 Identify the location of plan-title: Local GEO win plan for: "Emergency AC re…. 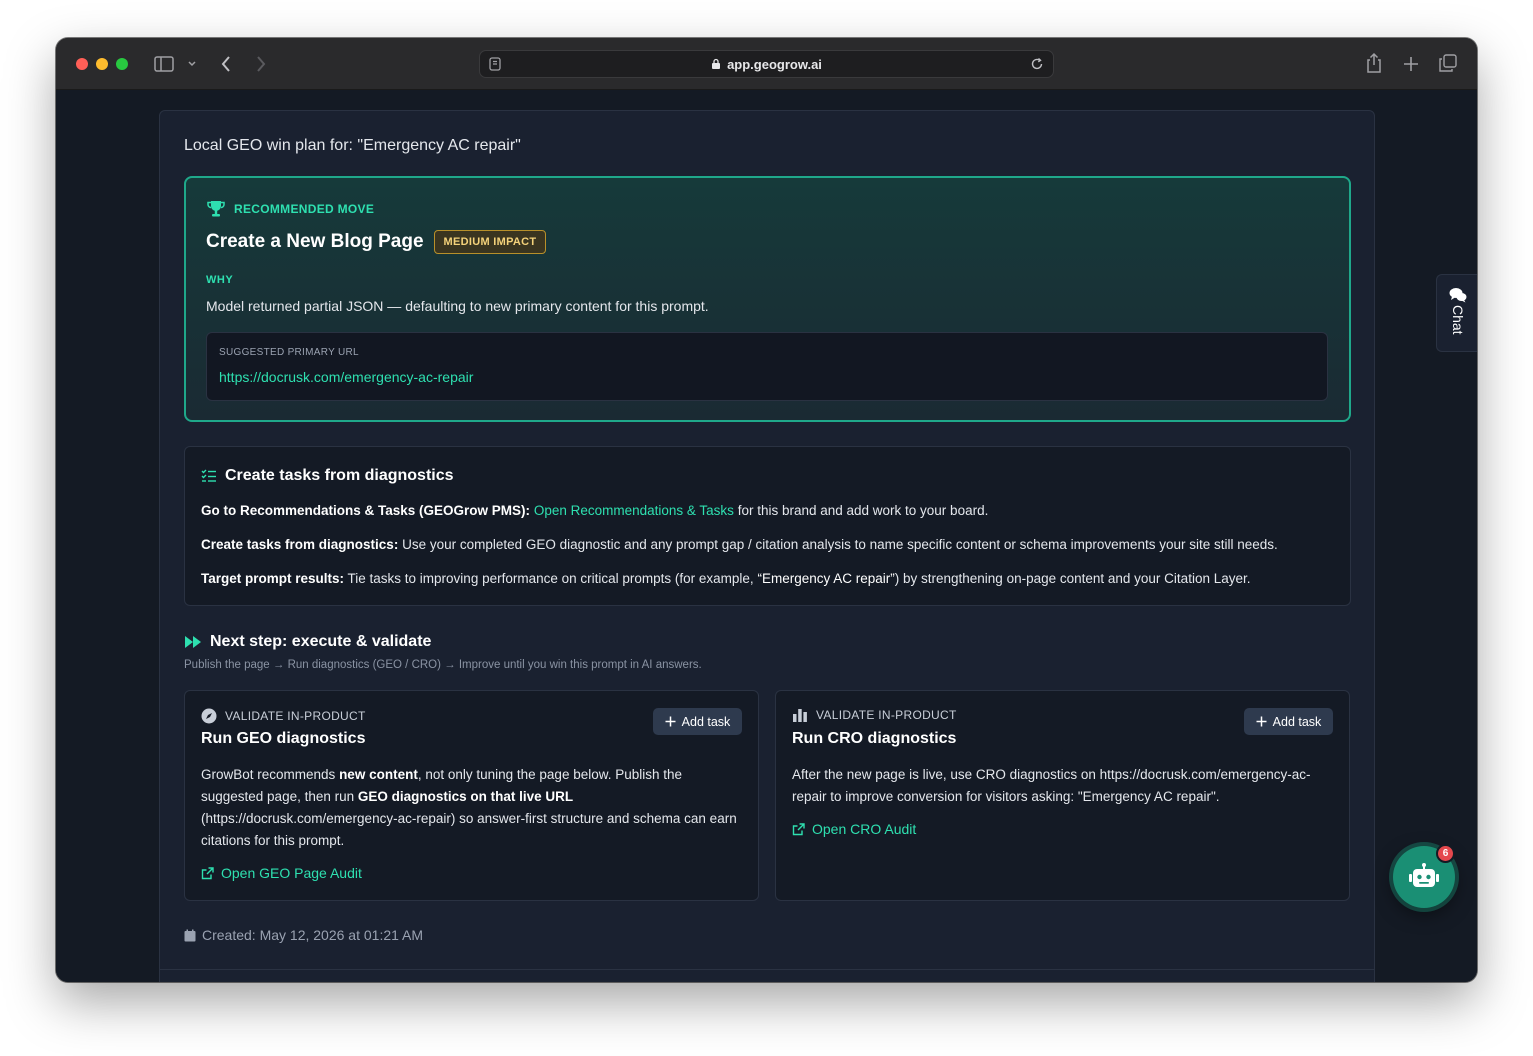
(352, 145).